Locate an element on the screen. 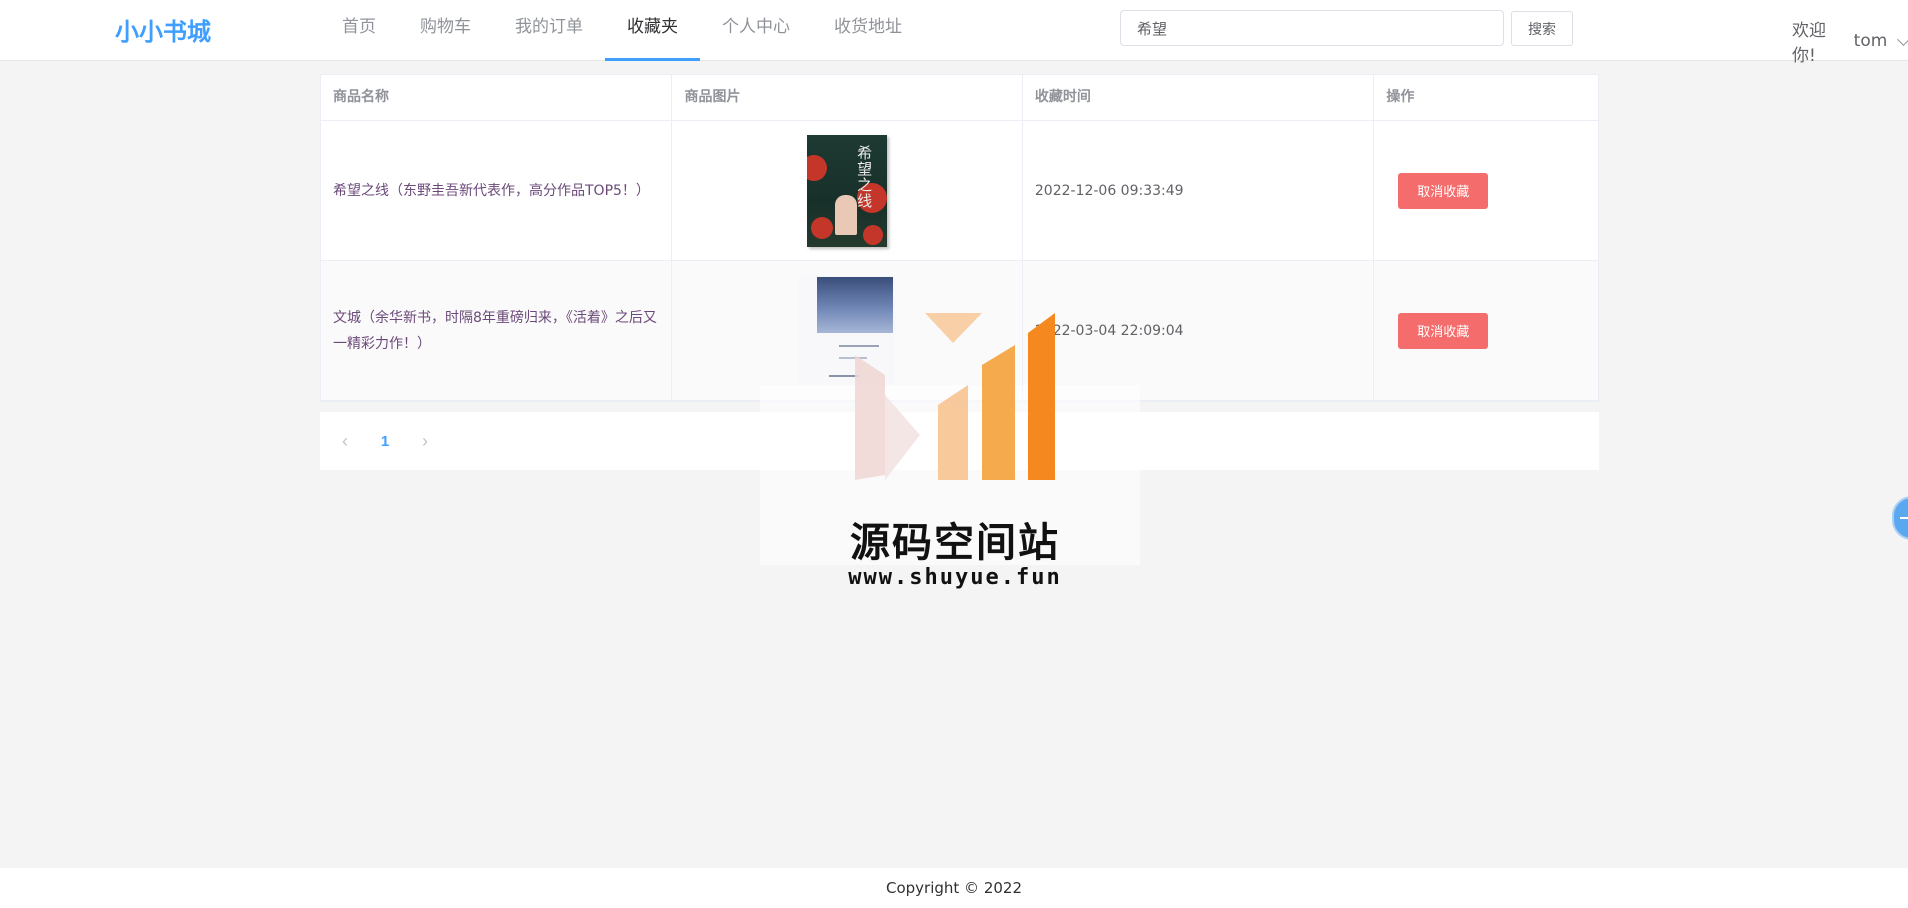 The height and width of the screenshot is (908, 1908). chevron-right-icon: › is located at coordinates (425, 441).